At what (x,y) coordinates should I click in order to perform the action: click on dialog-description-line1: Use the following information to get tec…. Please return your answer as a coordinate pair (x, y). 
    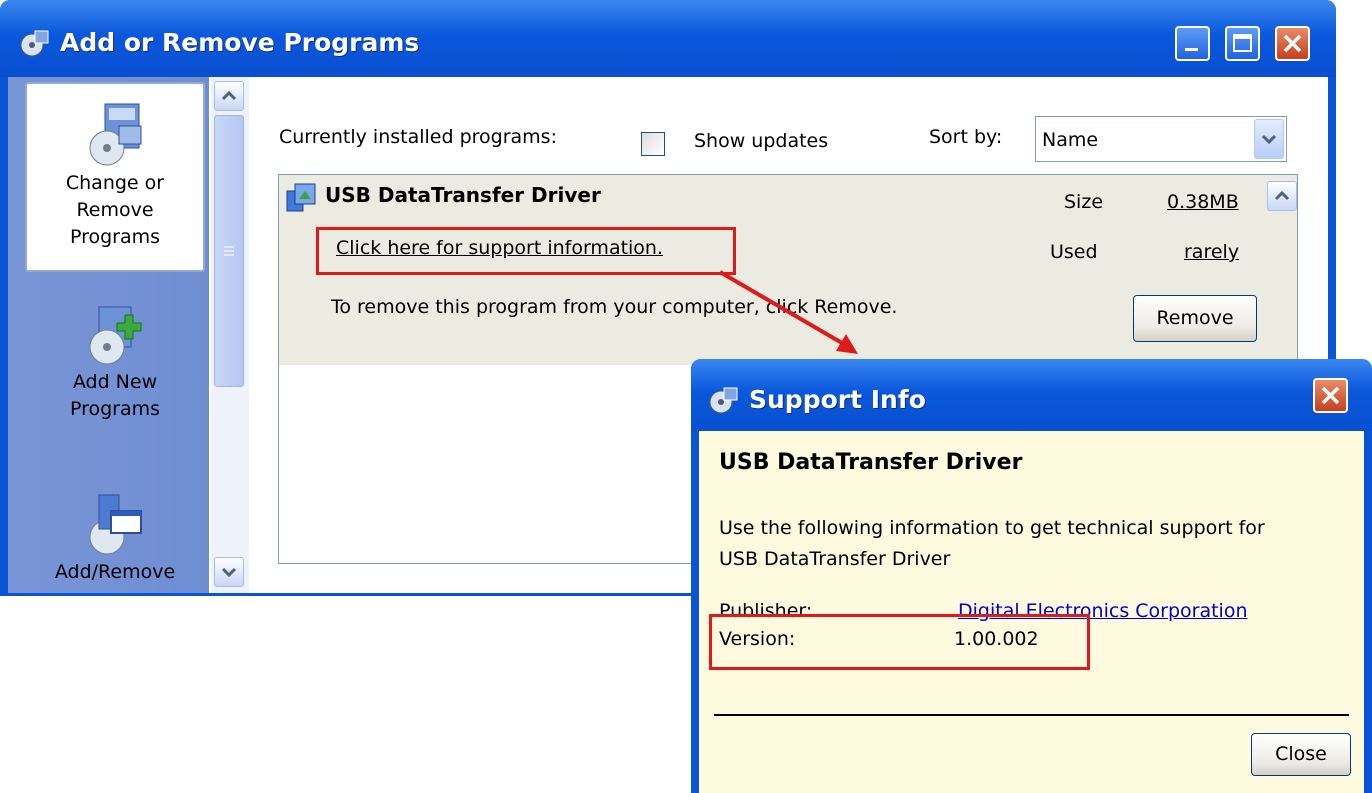
    Looking at the image, I should click on (992, 528).